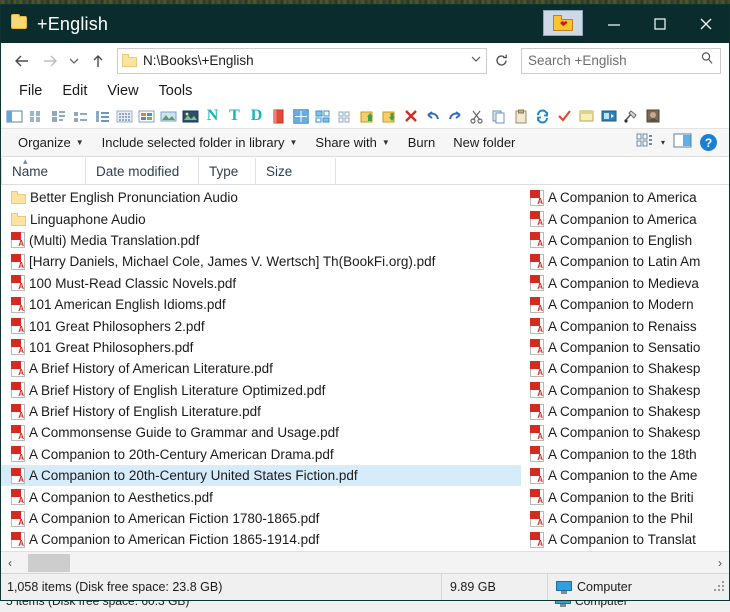 The image size is (730, 612). I want to click on search-box: Search +English, so click(621, 60).